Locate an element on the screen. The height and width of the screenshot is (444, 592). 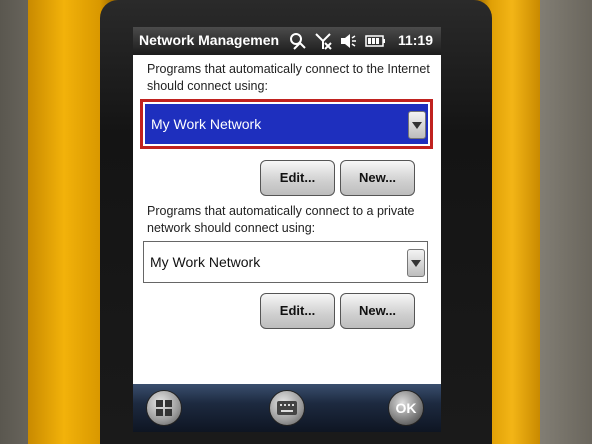
clock: 11:19 is located at coordinates (415, 40).